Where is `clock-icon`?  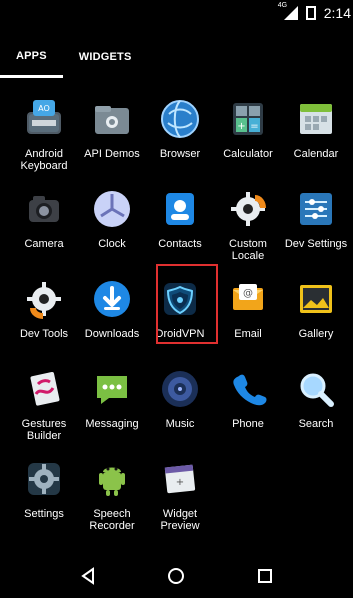 clock-icon is located at coordinates (112, 209).